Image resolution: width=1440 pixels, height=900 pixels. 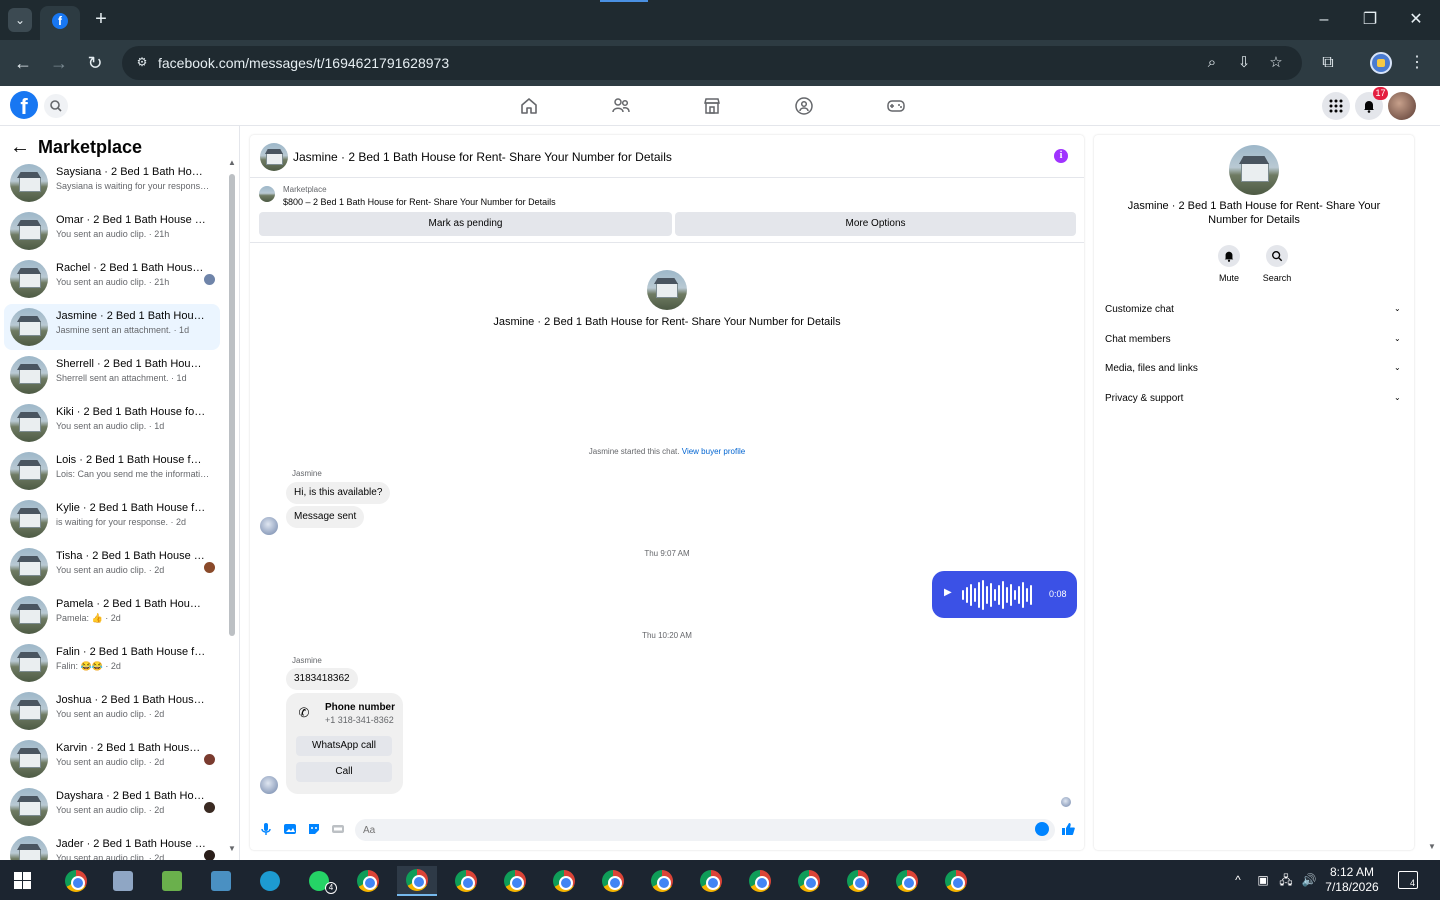 I want to click on scroll-up-icon: ▲, so click(x=232, y=162).